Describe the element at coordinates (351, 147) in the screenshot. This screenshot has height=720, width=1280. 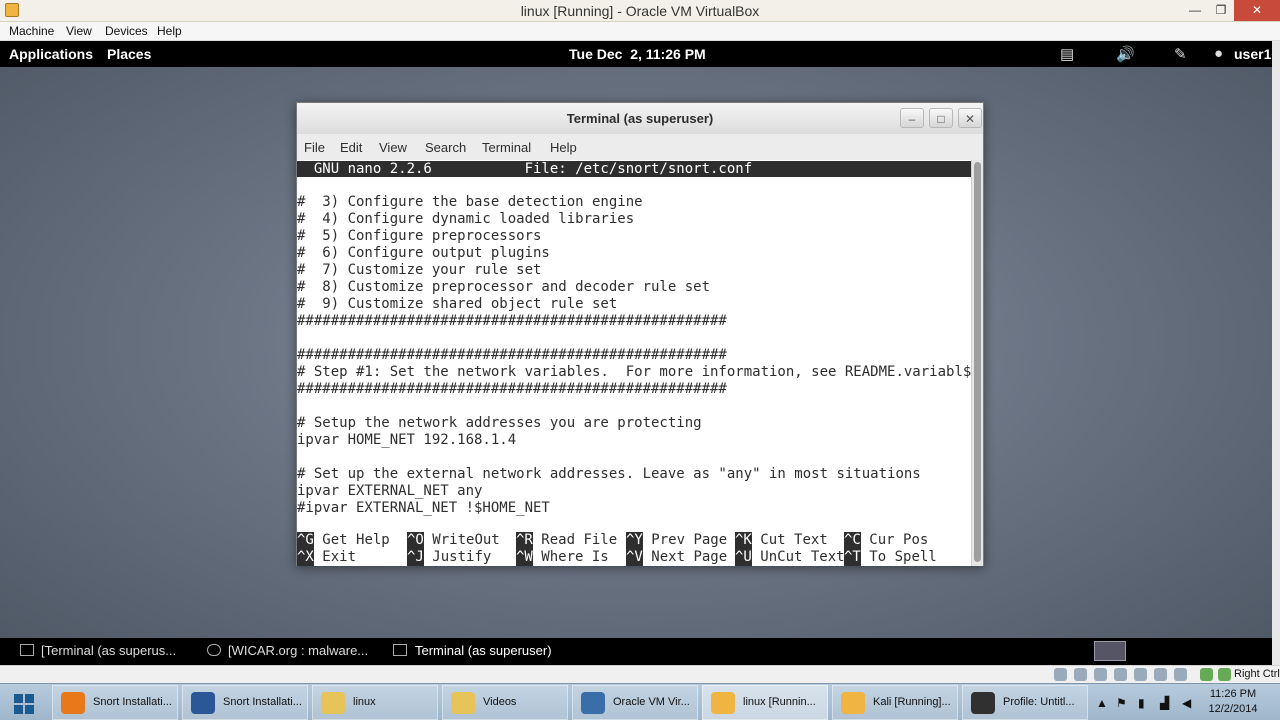
I see `terminal-menu-edit: Edit` at that location.